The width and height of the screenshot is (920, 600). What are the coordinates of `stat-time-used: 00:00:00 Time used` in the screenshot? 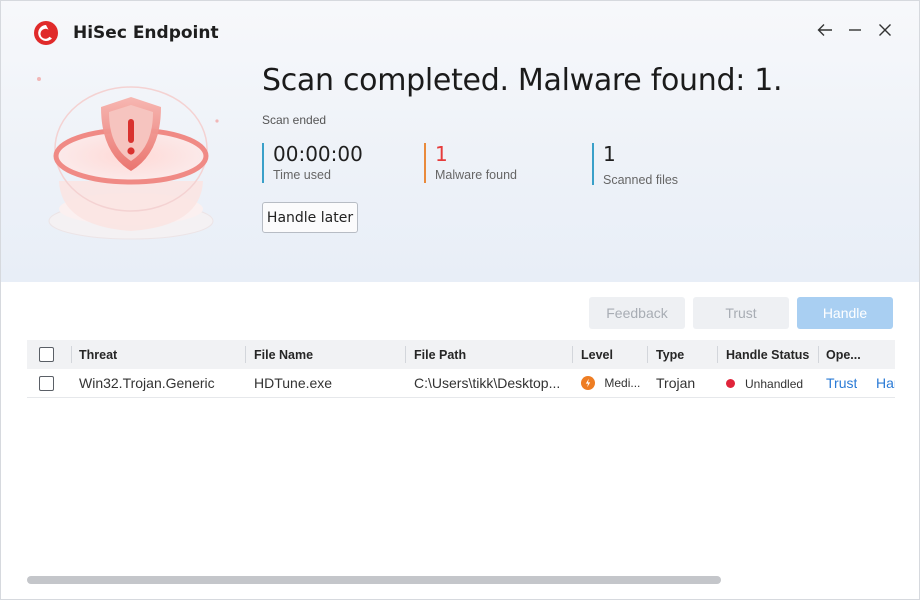 It's located at (312, 163).